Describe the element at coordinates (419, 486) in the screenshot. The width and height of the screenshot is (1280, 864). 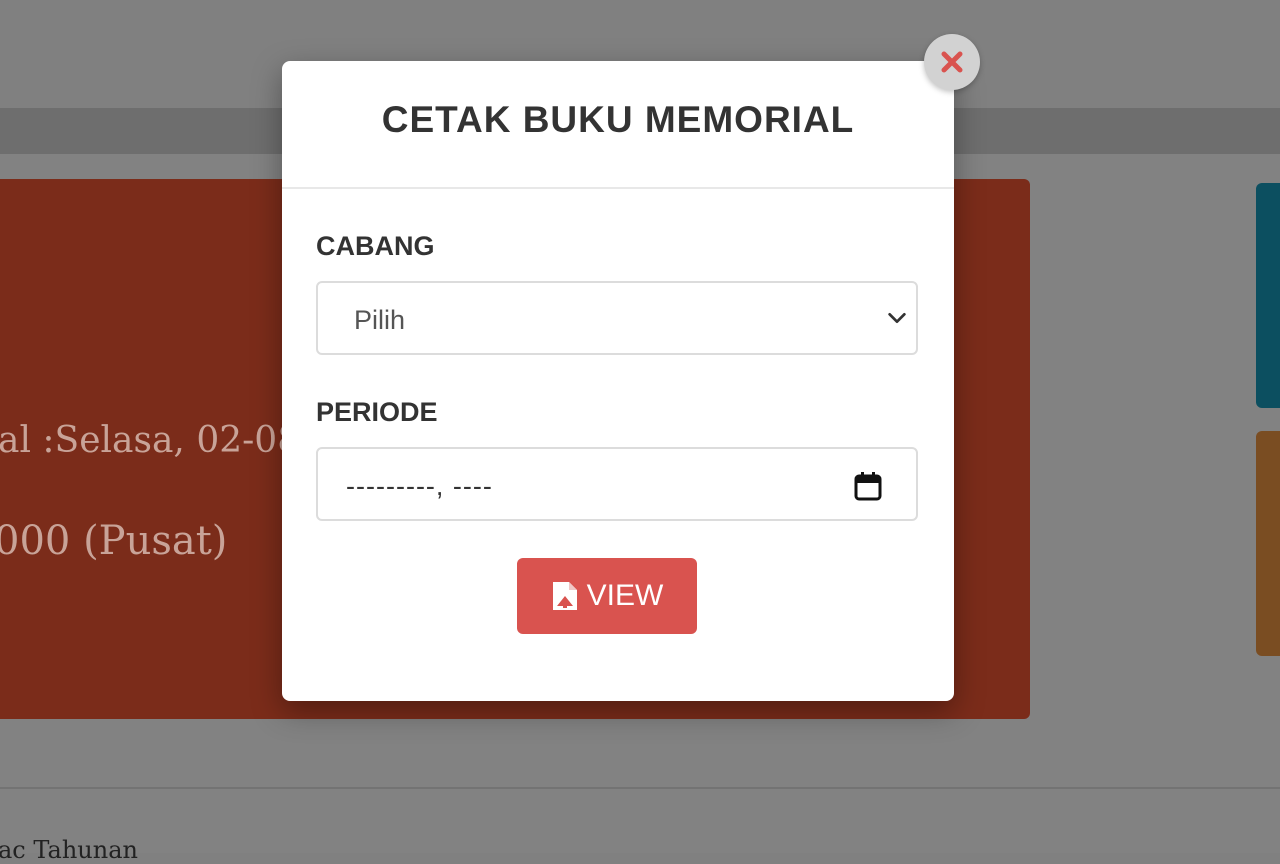
I see `periode-placeholder: ---------, ----` at that location.